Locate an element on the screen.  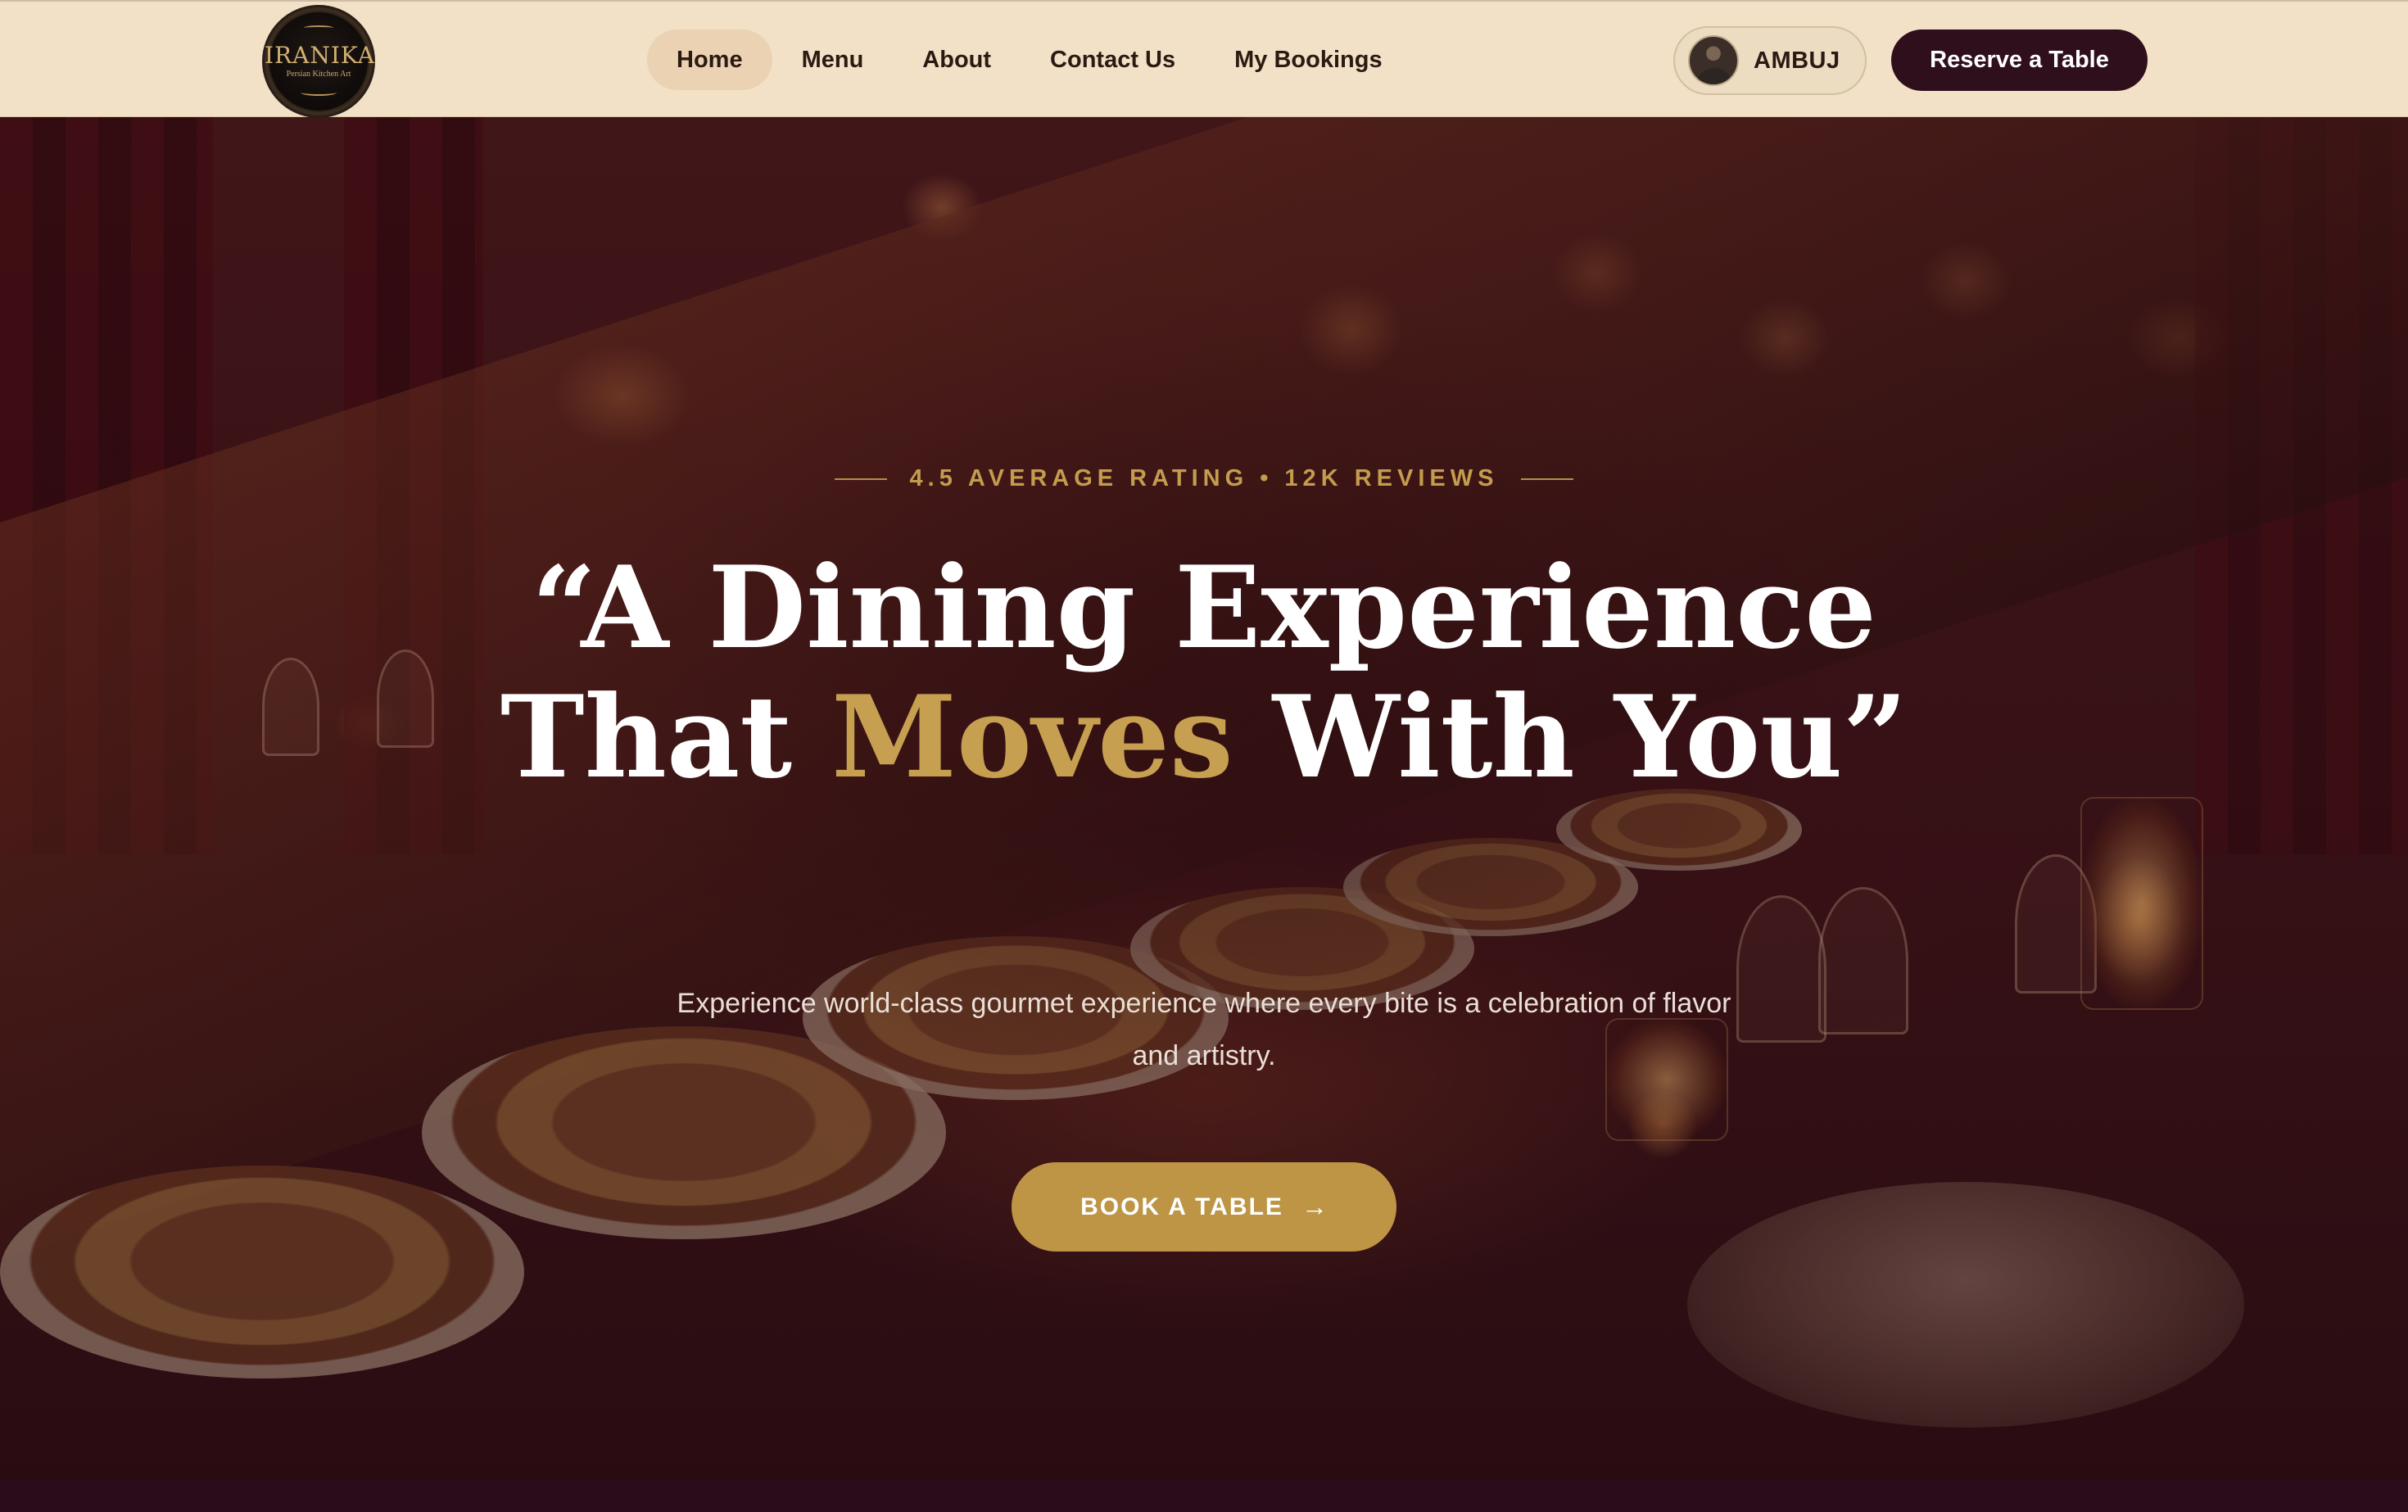
nav-contact-us: Contact Us is located at coordinates (1113, 59).